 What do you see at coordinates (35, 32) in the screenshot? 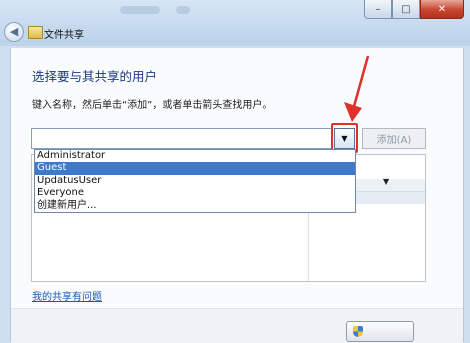
I see `file-sharing-icon` at bounding box center [35, 32].